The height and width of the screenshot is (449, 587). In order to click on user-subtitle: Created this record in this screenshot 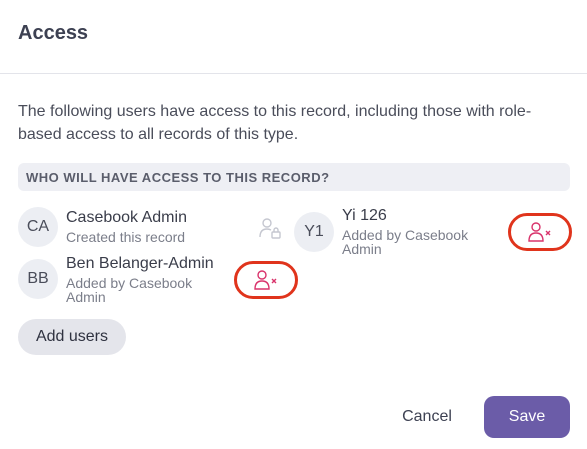, I will do `click(126, 237)`.